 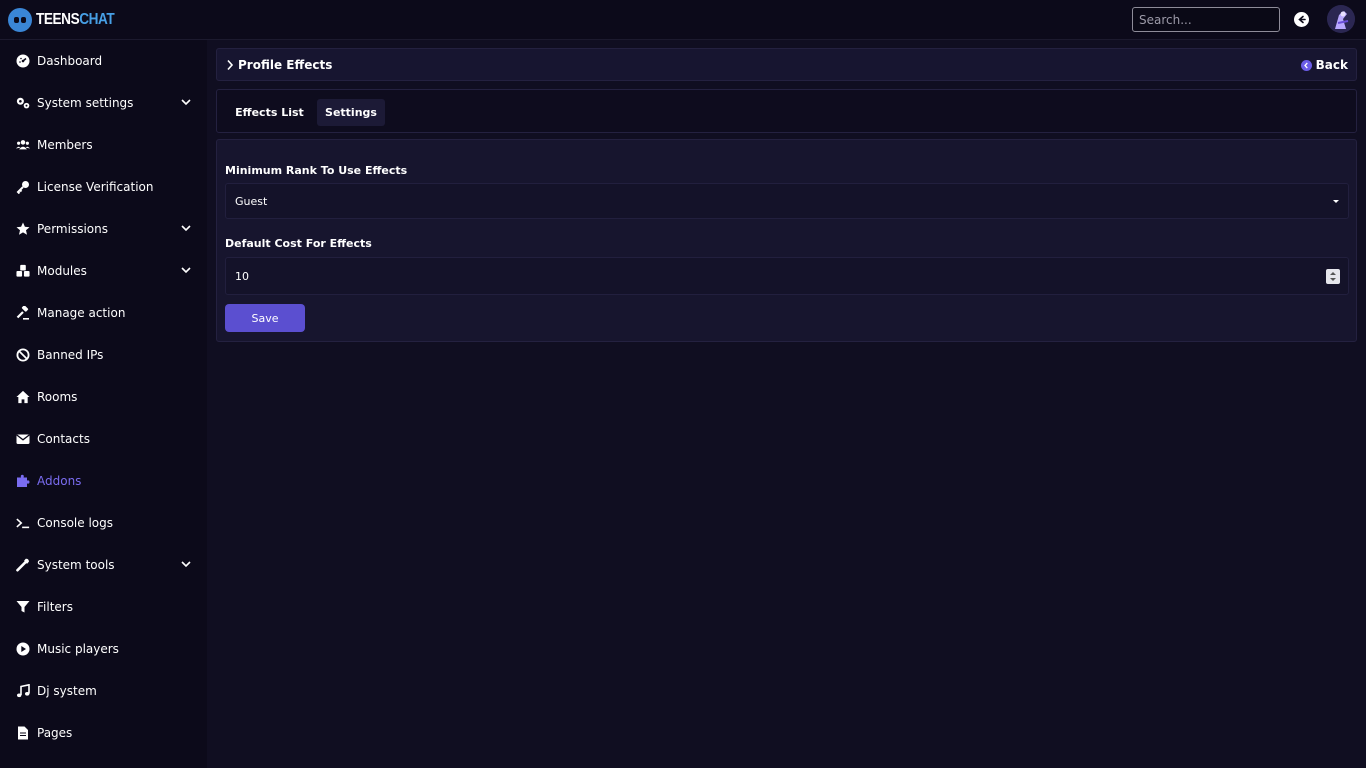 I want to click on tab-settings: Settings, so click(x=351, y=112).